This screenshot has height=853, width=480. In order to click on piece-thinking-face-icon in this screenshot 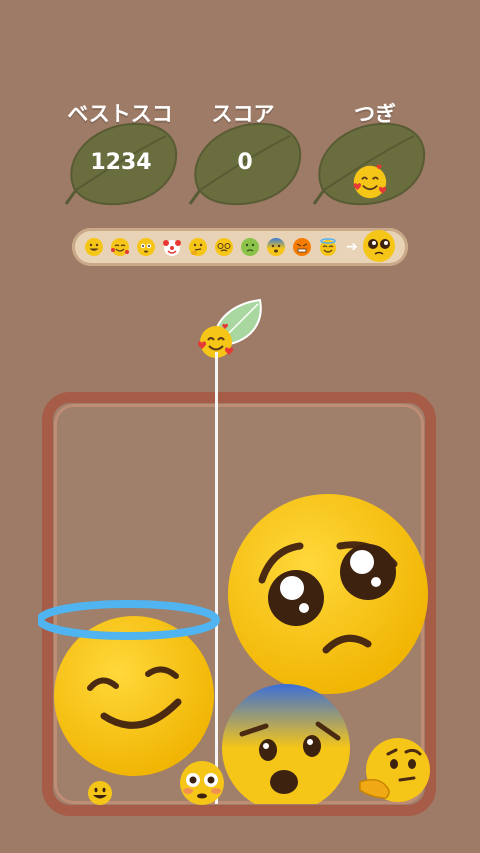, I will do `click(394, 770)`.